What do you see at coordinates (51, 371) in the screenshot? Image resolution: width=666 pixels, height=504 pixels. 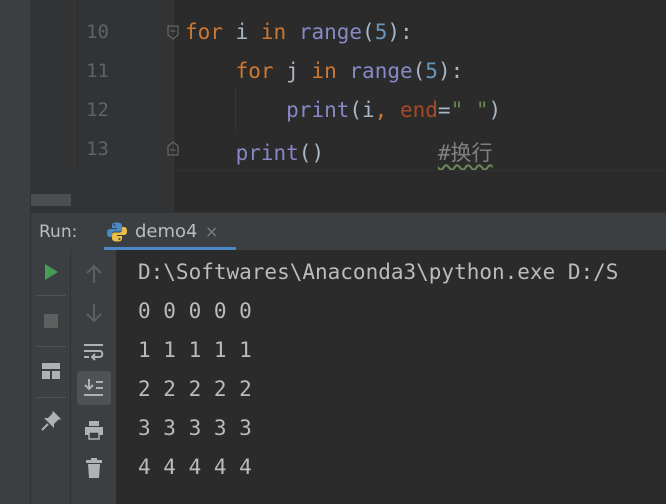 I see `layout-icon` at bounding box center [51, 371].